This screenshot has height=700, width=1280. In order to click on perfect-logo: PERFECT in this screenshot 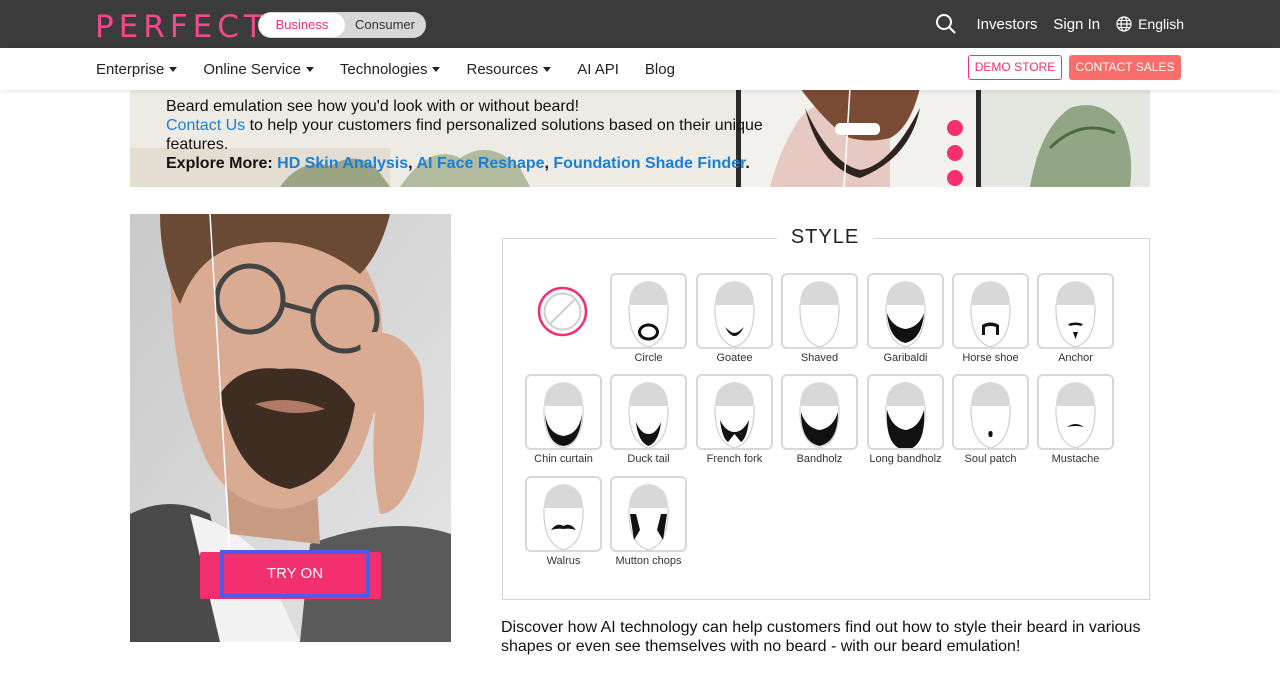, I will do `click(181, 27)`.